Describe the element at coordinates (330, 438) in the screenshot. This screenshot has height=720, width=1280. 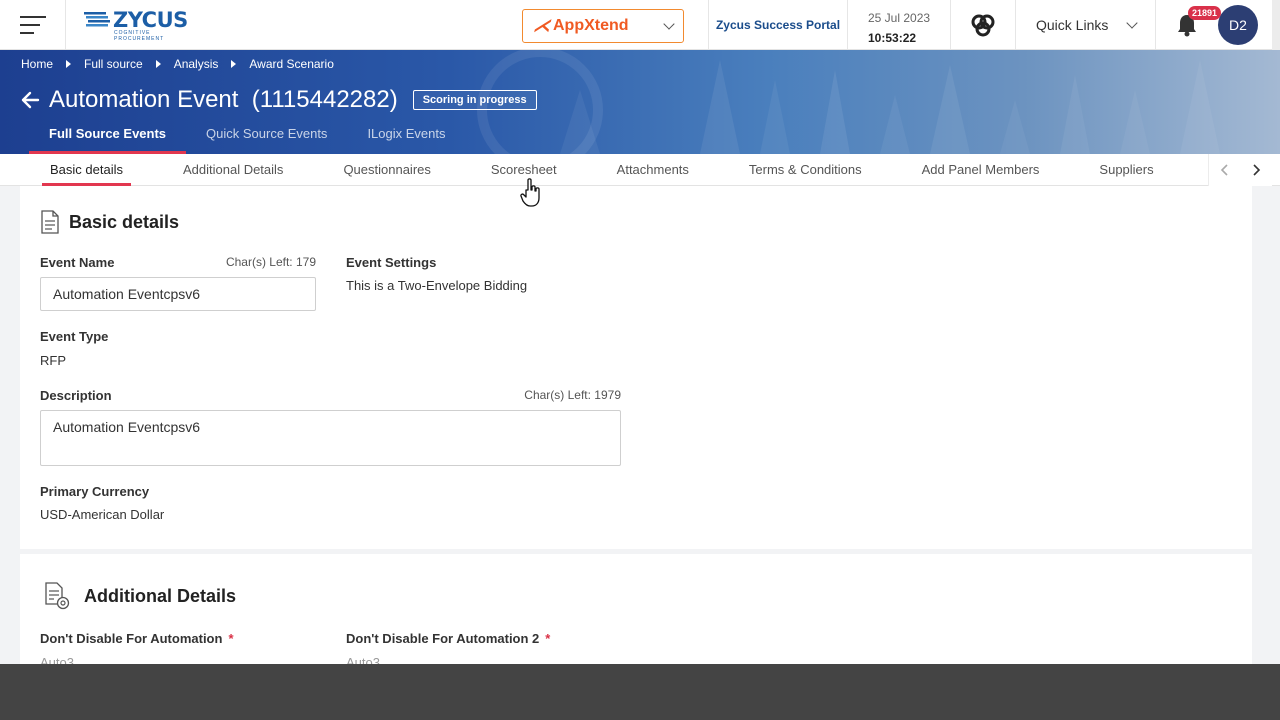
I see `description-field: Automation Eventcpsv6` at that location.